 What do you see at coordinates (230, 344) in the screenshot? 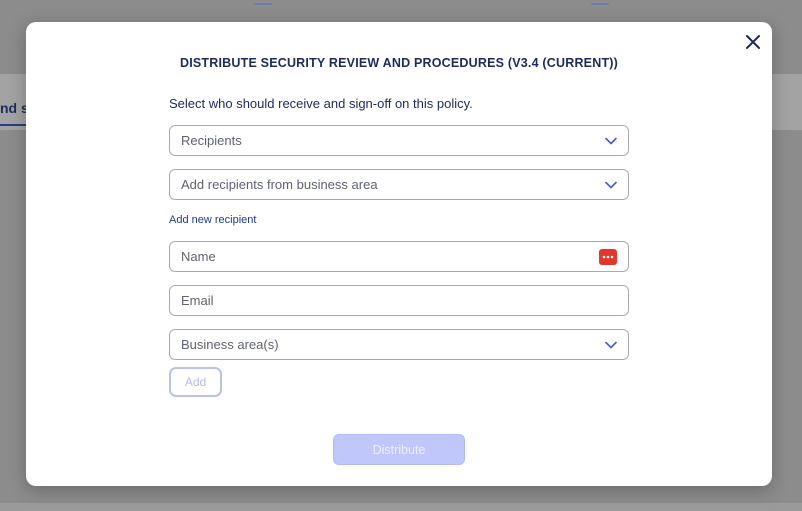
I see `business-areas-placeholder: Business area(s)` at bounding box center [230, 344].